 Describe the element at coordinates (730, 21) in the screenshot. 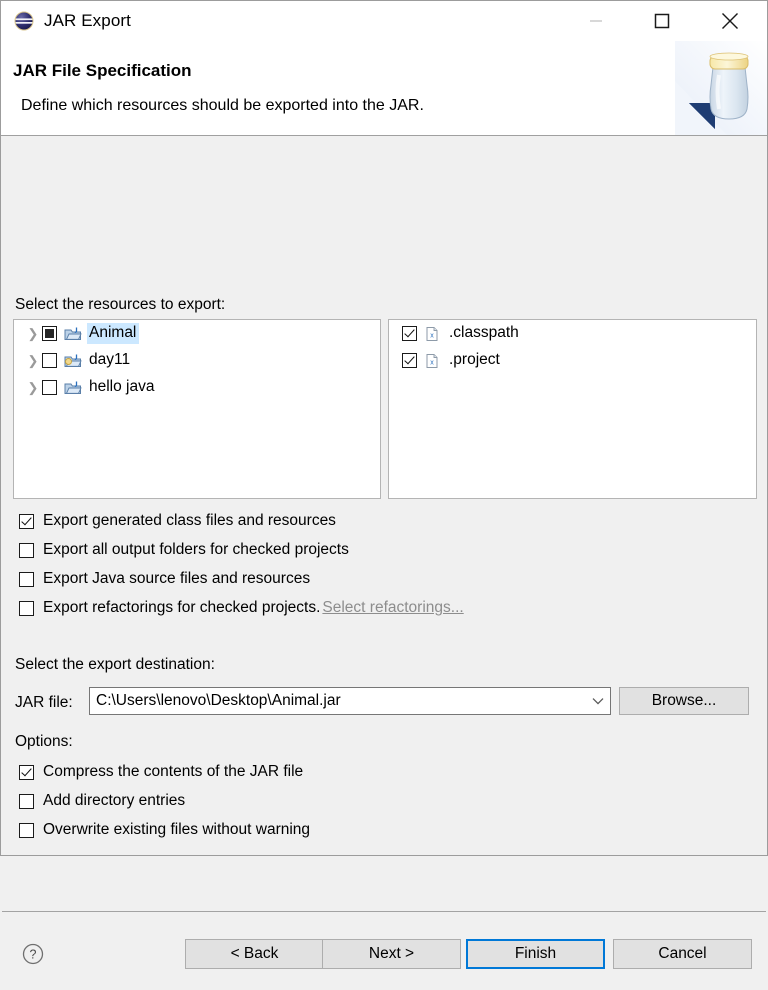

I see `close-icon` at that location.